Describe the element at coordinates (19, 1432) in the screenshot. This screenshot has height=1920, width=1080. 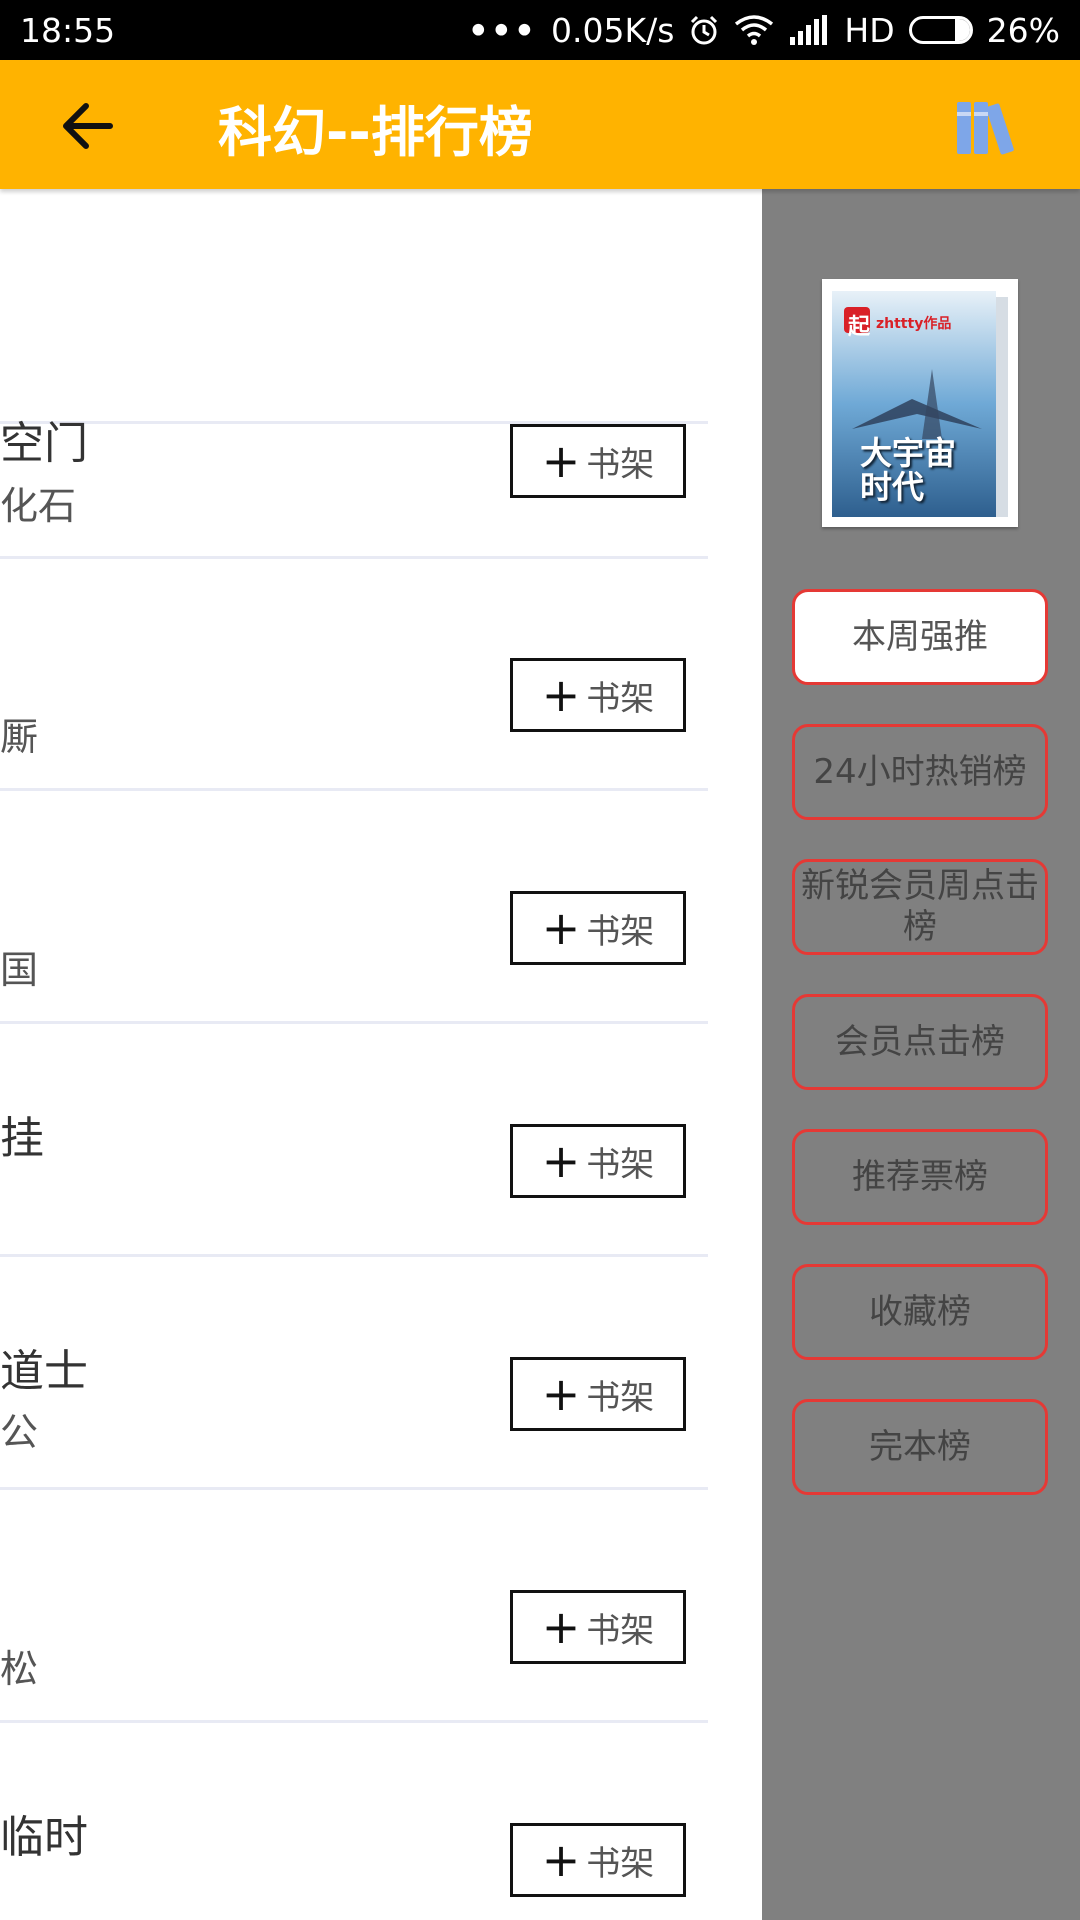
I see `book-author: 公` at that location.